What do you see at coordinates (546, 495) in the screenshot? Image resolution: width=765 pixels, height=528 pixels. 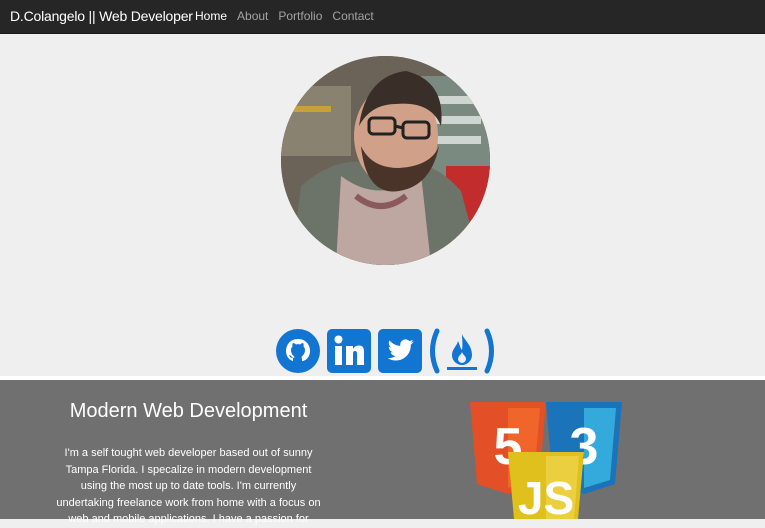 I see `javascript-label: JS` at bounding box center [546, 495].